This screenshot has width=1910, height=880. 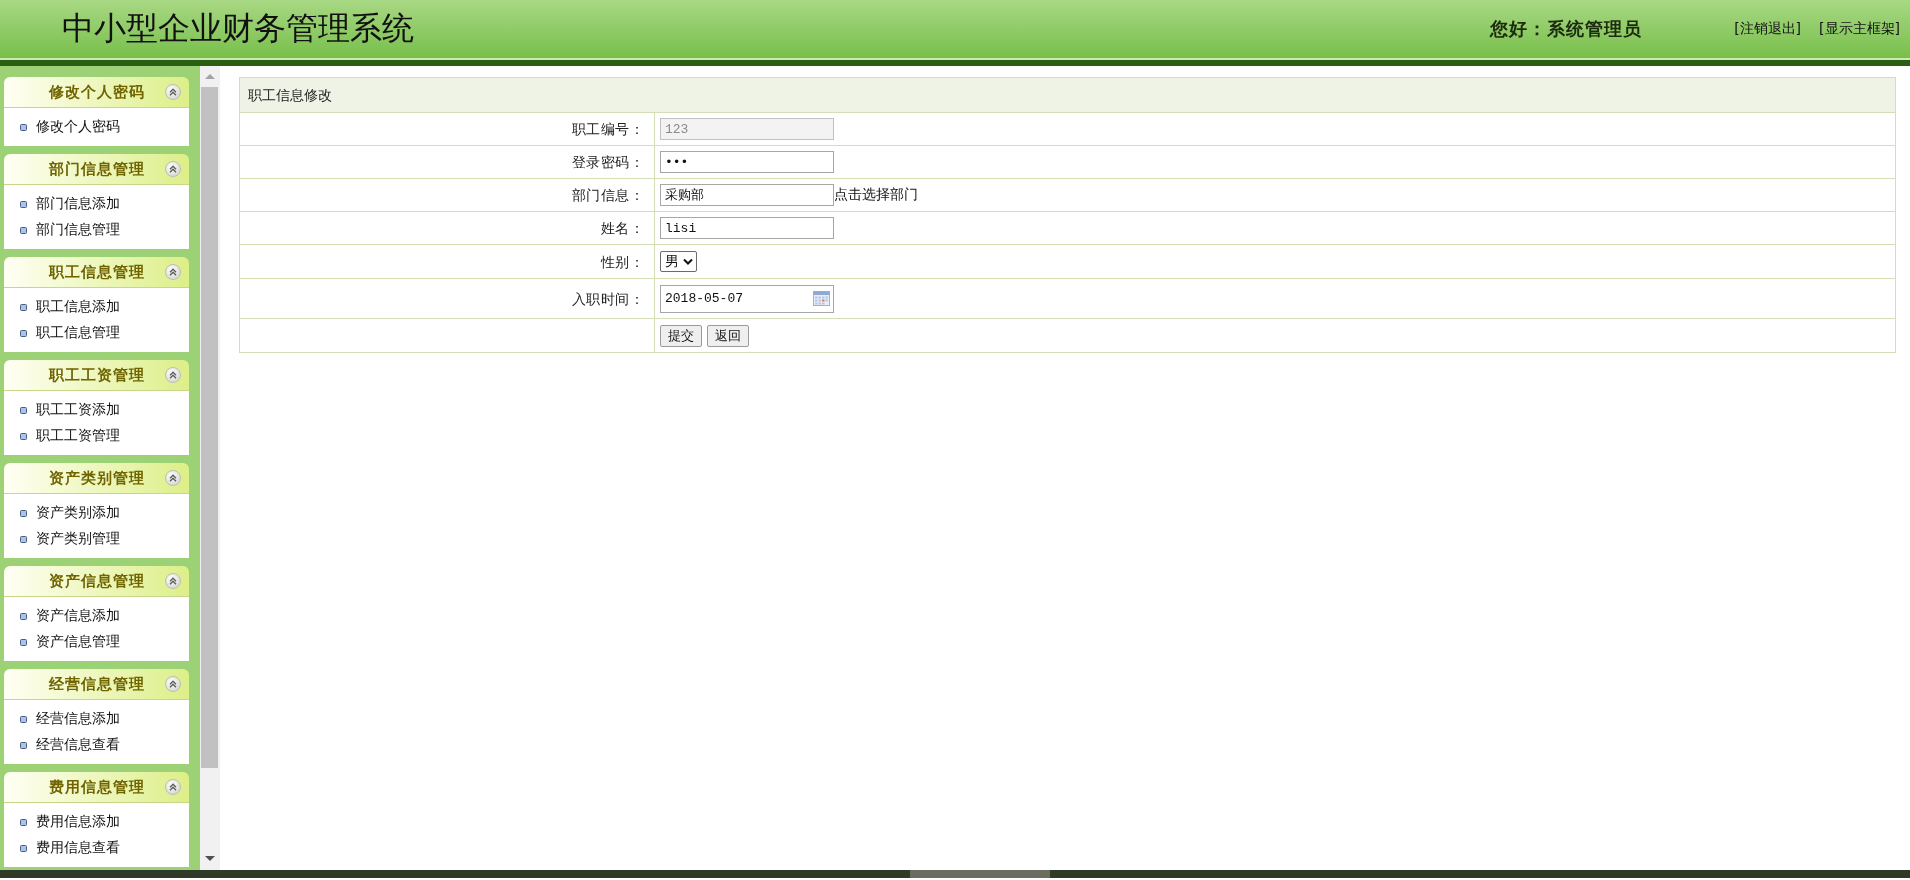 What do you see at coordinates (1566, 29) in the screenshot?
I see `greeting-text: 您好：系统管理员` at bounding box center [1566, 29].